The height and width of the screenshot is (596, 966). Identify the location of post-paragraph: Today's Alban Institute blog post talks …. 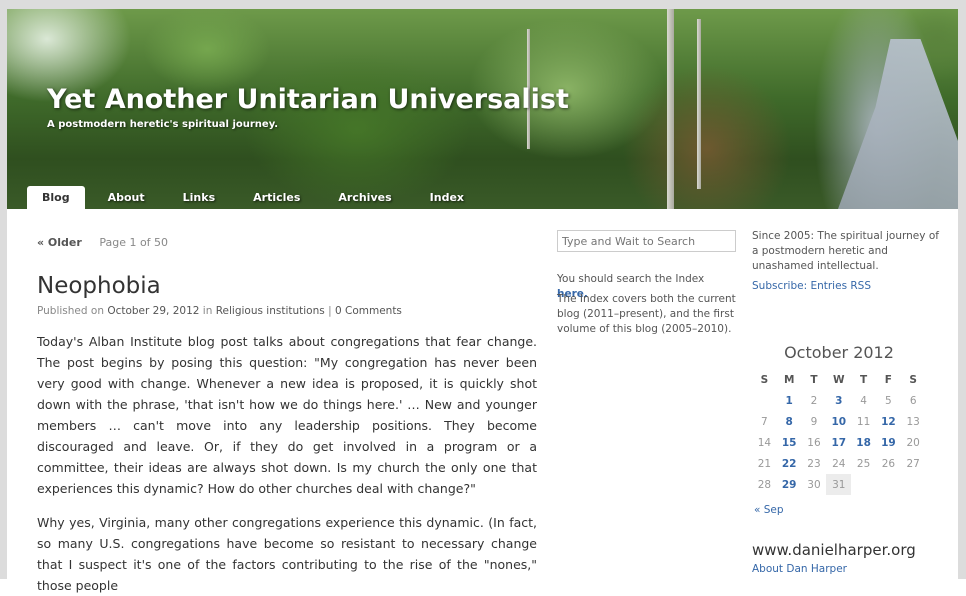
(287, 415).